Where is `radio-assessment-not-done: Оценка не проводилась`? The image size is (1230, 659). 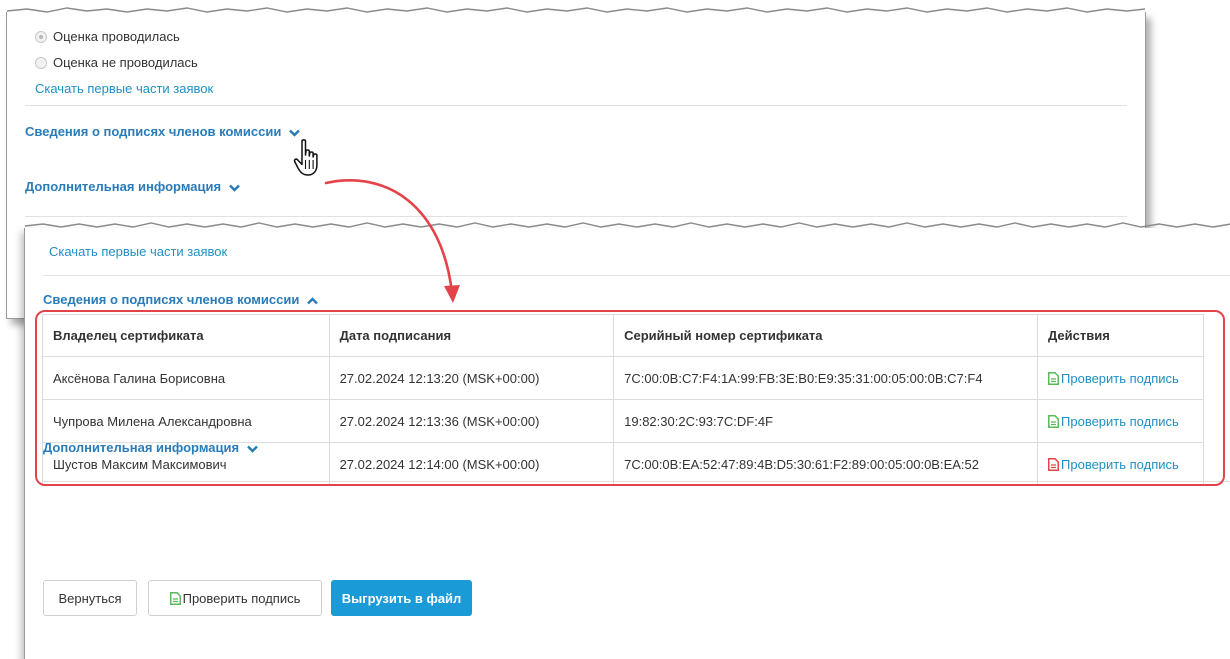
radio-assessment-not-done: Оценка не проводилась is located at coordinates (116, 62).